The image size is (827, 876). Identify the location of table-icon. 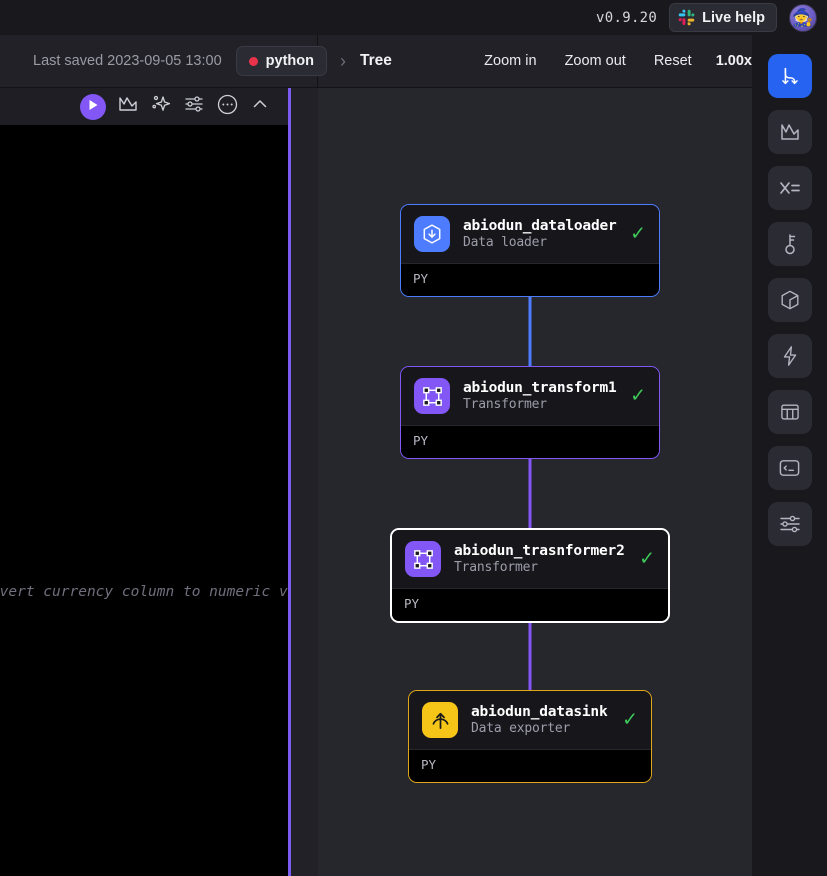
(790, 412).